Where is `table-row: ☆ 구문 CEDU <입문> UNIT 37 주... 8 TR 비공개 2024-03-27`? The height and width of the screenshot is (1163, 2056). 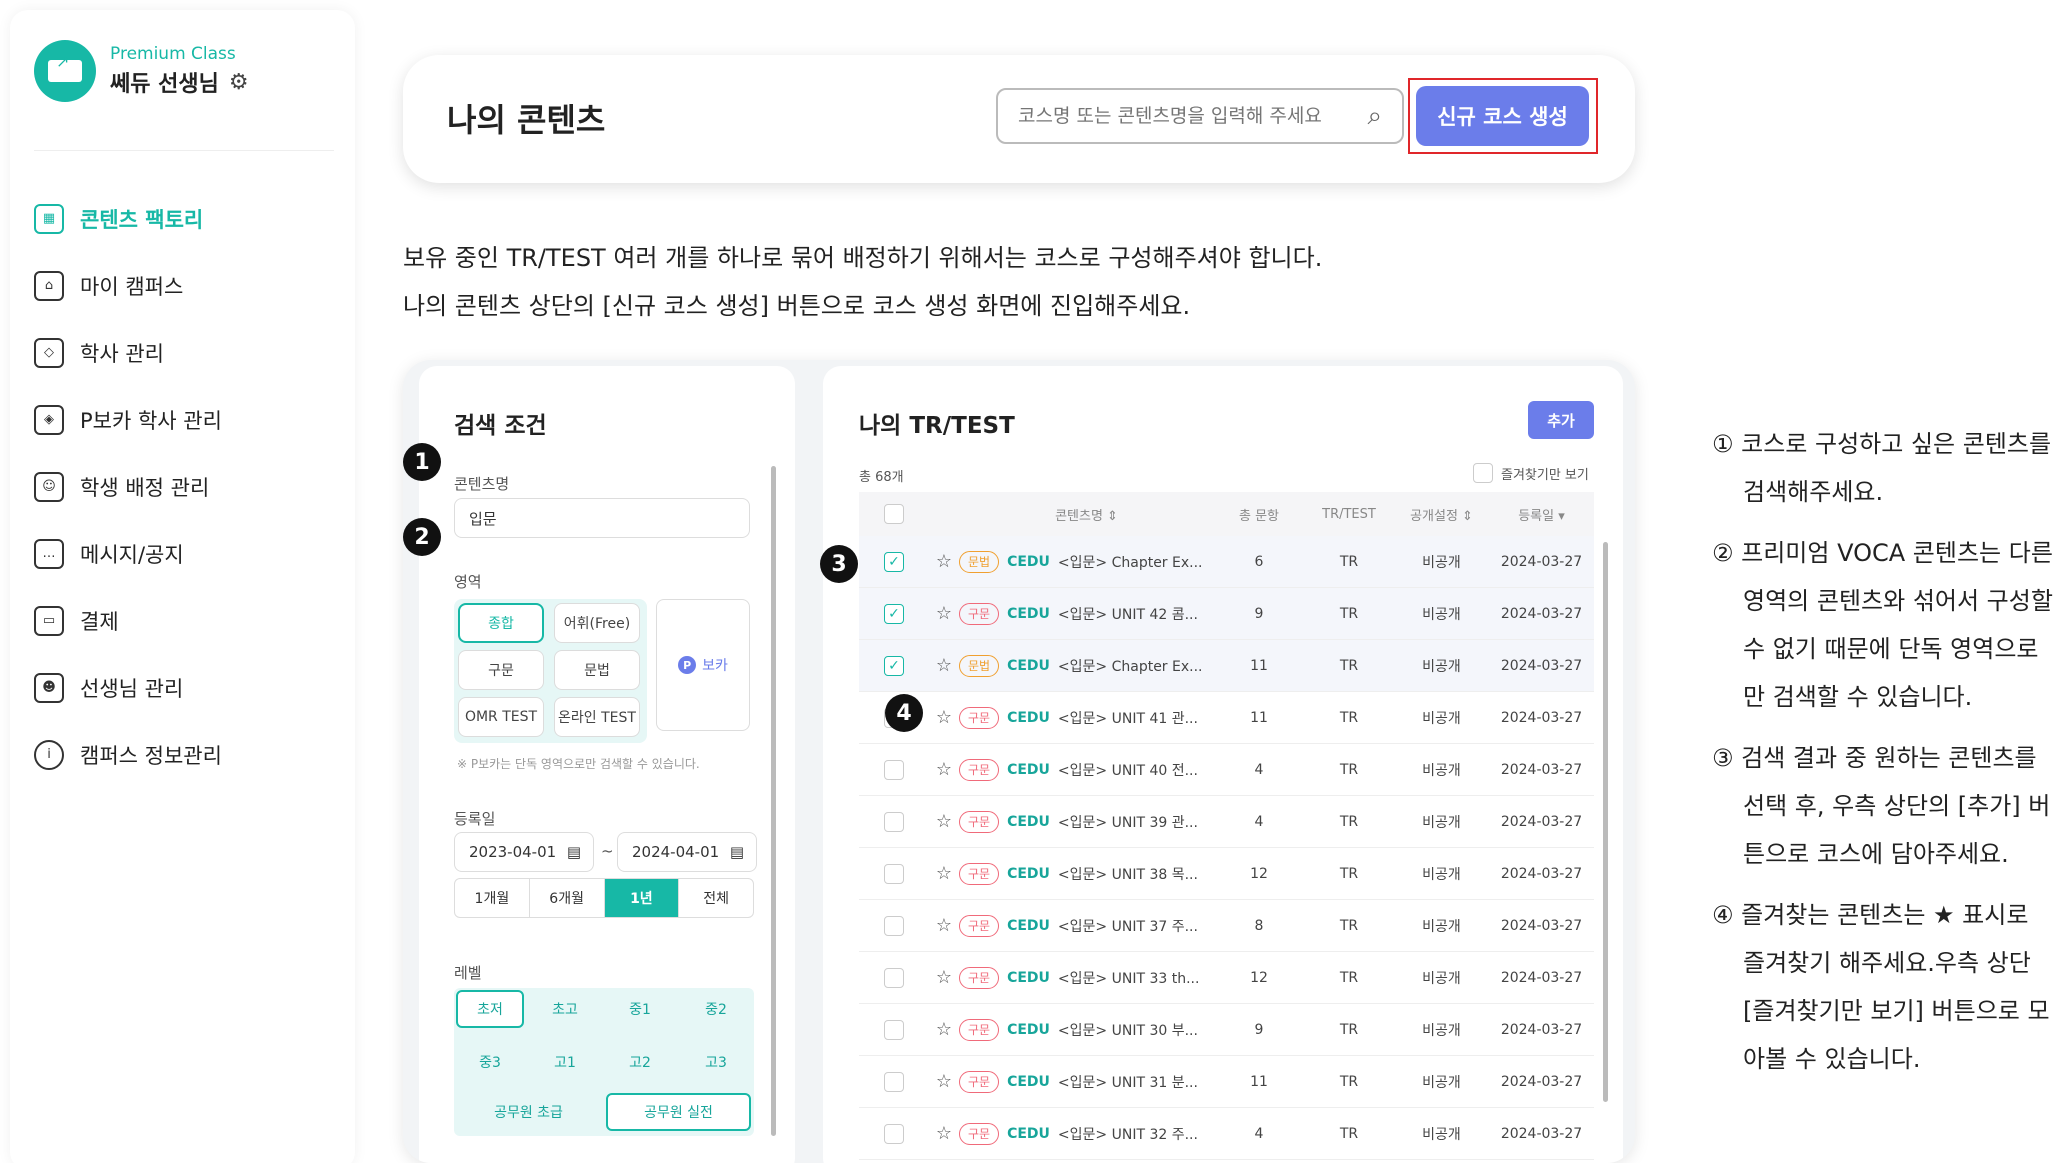
table-row: ☆ 구문 CEDU <입문> UNIT 37 주... 8 TR 비공개 2024-03-27 is located at coordinates (1226, 926).